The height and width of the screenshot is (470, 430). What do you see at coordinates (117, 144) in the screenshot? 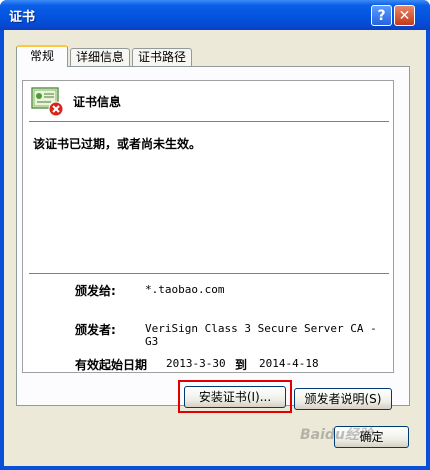
I see `status-message: 该证书已过期，或者尚未生效。` at bounding box center [117, 144].